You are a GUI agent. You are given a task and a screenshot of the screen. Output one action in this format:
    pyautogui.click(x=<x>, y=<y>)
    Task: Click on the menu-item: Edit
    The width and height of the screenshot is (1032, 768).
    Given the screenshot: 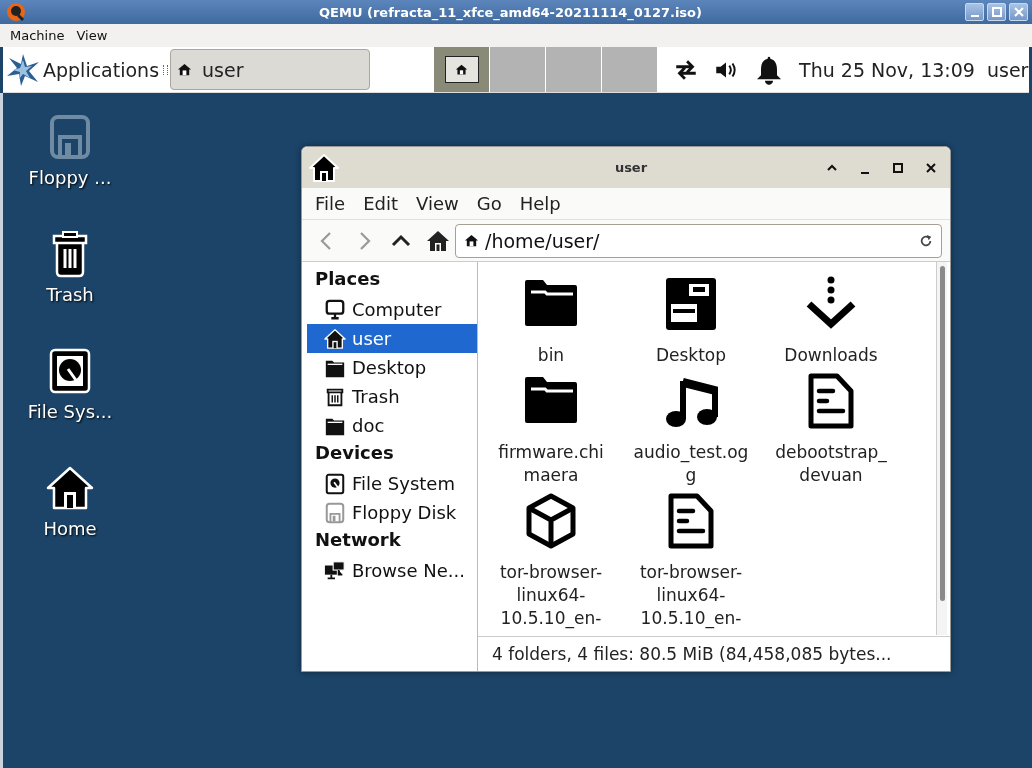 What is the action you would take?
    pyautogui.click(x=380, y=203)
    